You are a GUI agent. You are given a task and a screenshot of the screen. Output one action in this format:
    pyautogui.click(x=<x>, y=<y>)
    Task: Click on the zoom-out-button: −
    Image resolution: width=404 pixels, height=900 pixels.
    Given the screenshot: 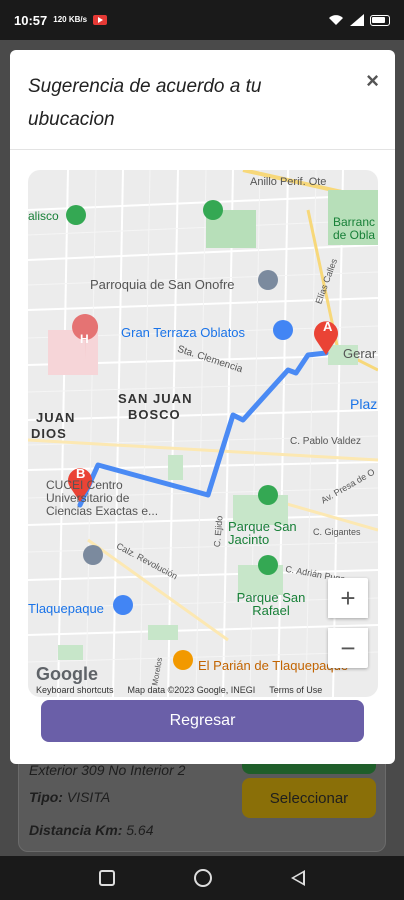 What is the action you would take?
    pyautogui.click(x=348, y=648)
    